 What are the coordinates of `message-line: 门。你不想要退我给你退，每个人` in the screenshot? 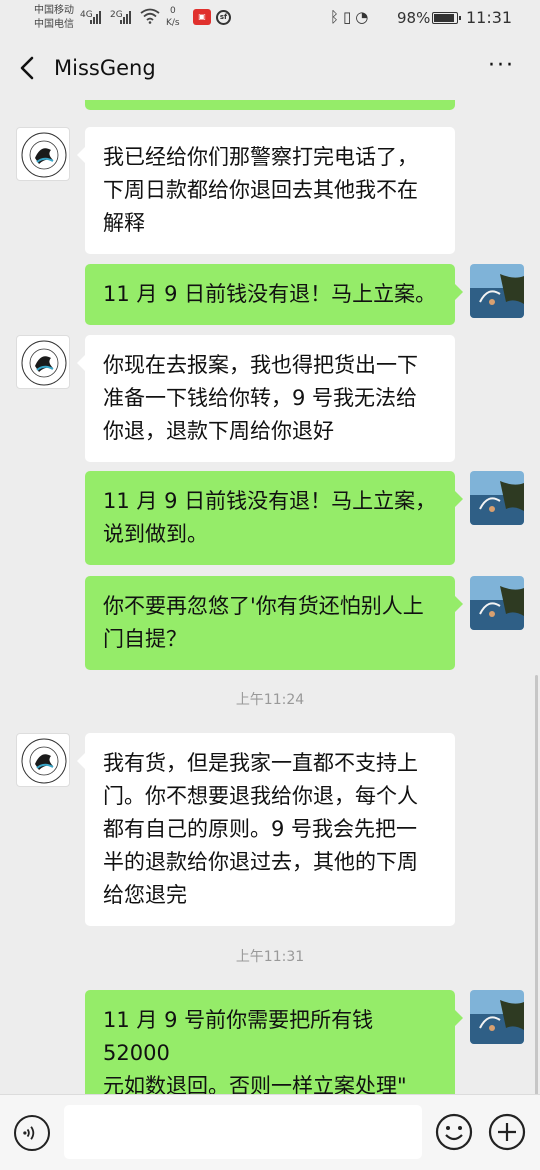 It's located at (260, 796).